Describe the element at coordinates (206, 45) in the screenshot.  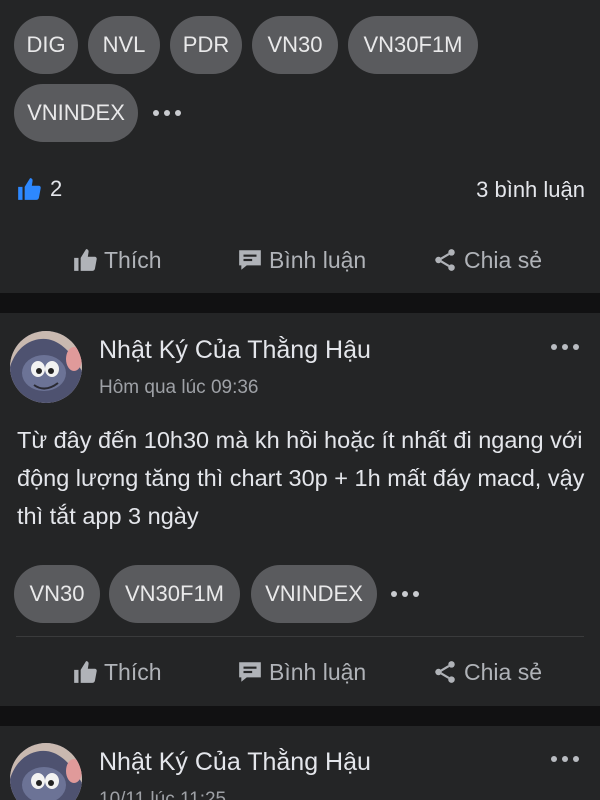
I see `tag-chip: PDR` at that location.